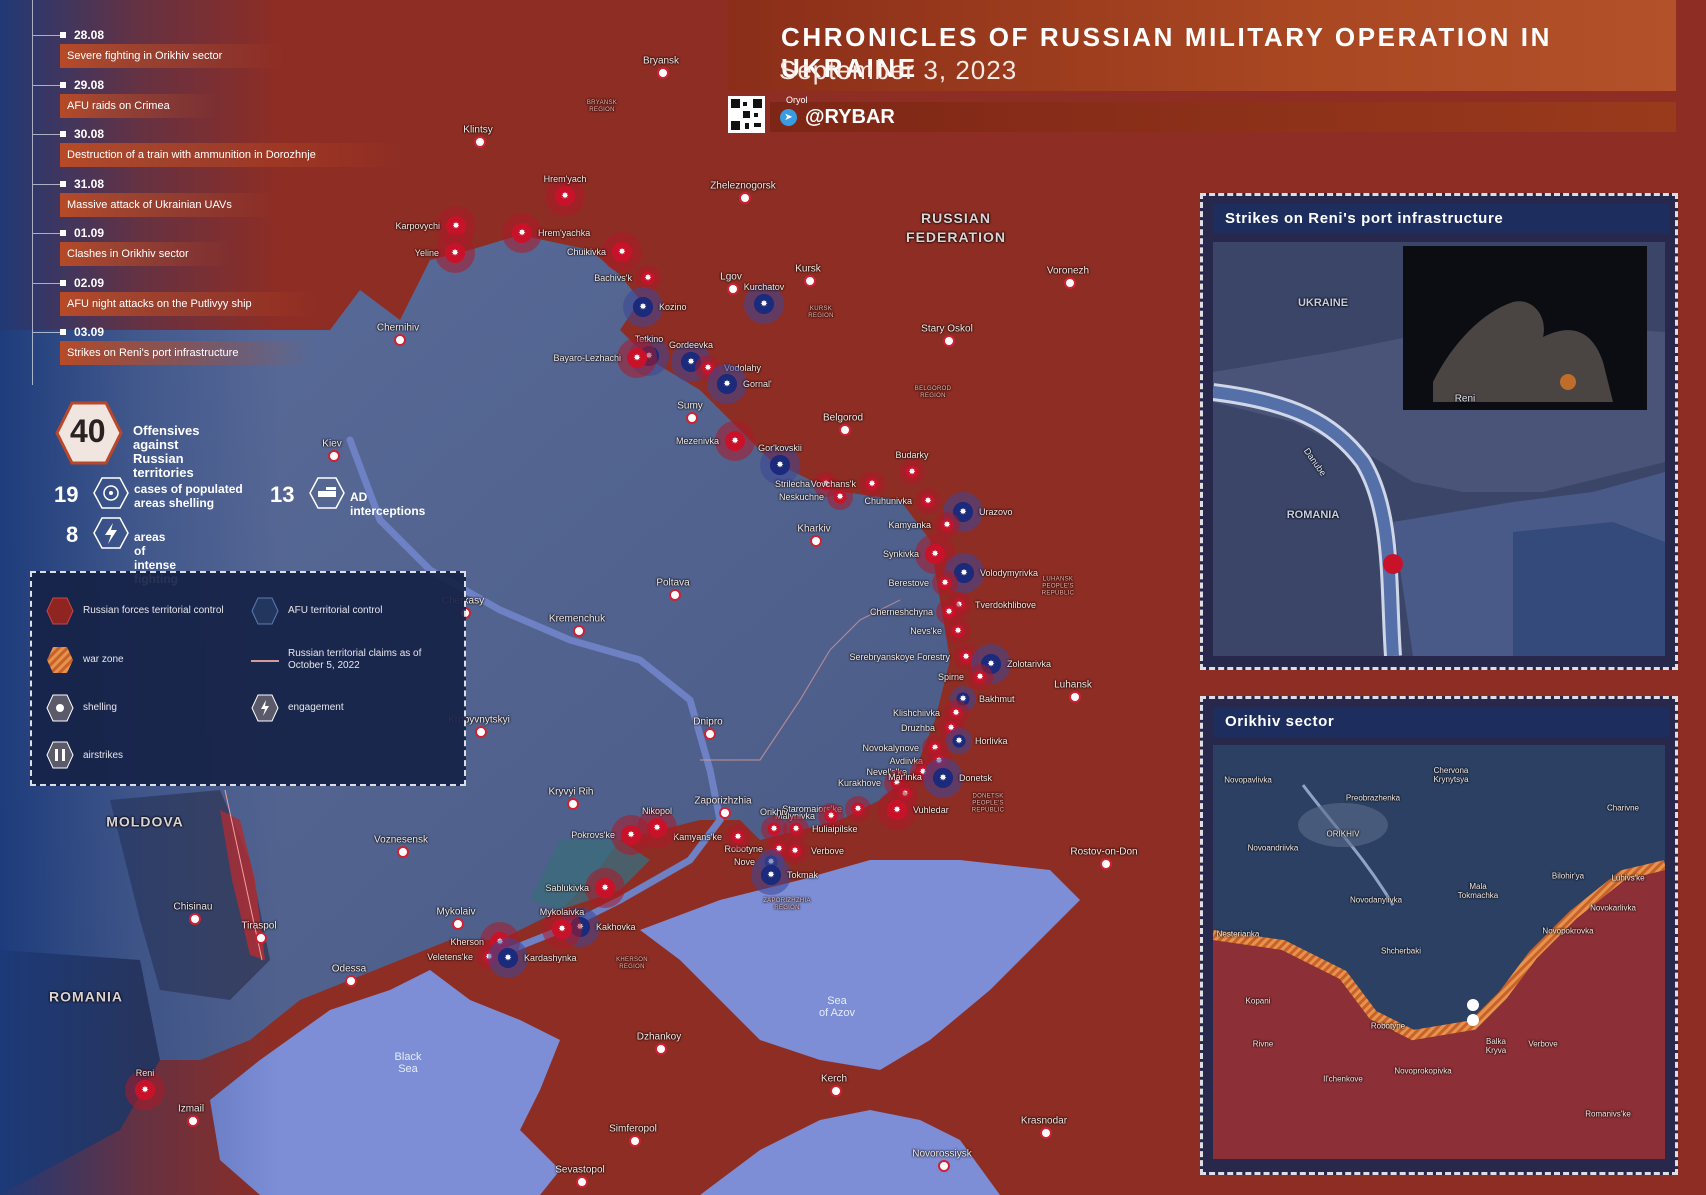 The width and height of the screenshot is (1706, 1195). I want to click on city-label: Kiev, so click(332, 444).